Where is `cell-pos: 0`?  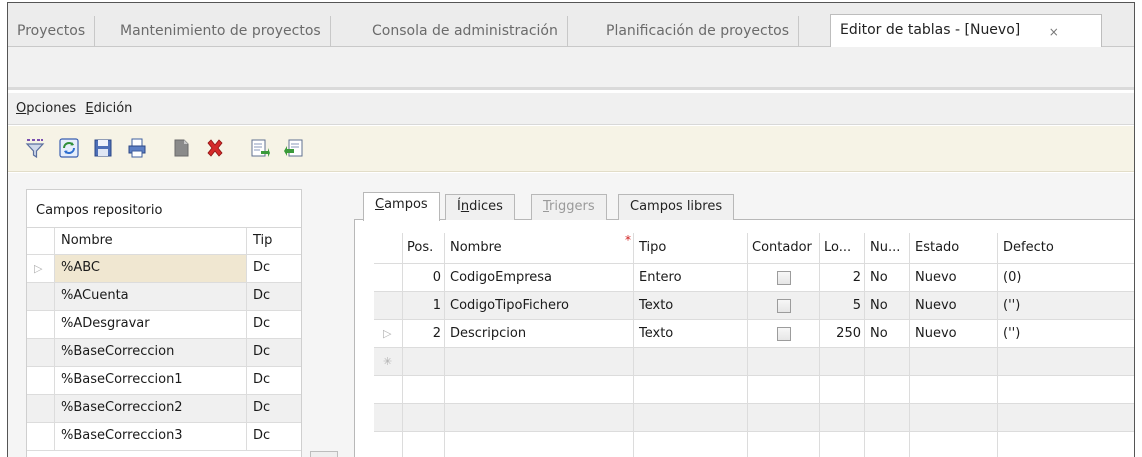 cell-pos: 0 is located at coordinates (424, 277).